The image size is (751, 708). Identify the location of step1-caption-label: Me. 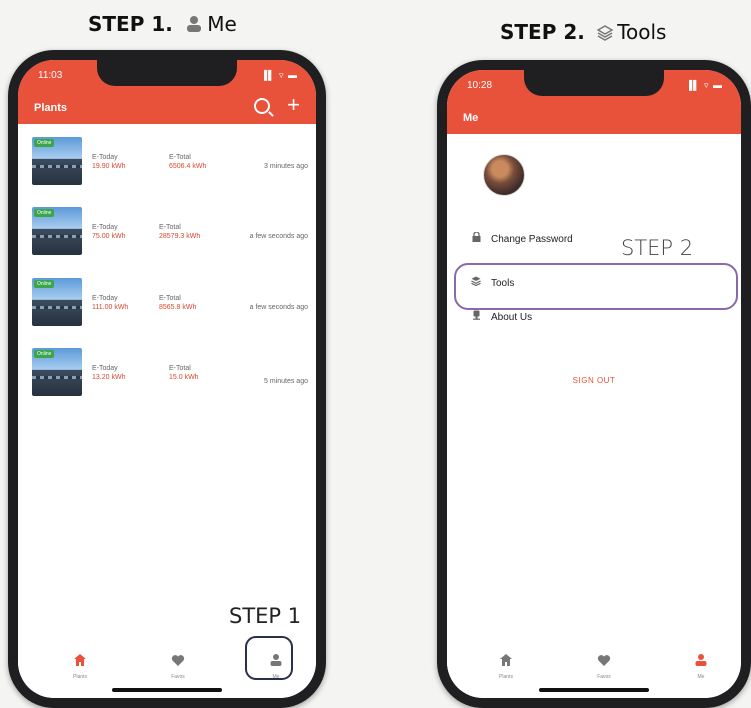
(222, 24).